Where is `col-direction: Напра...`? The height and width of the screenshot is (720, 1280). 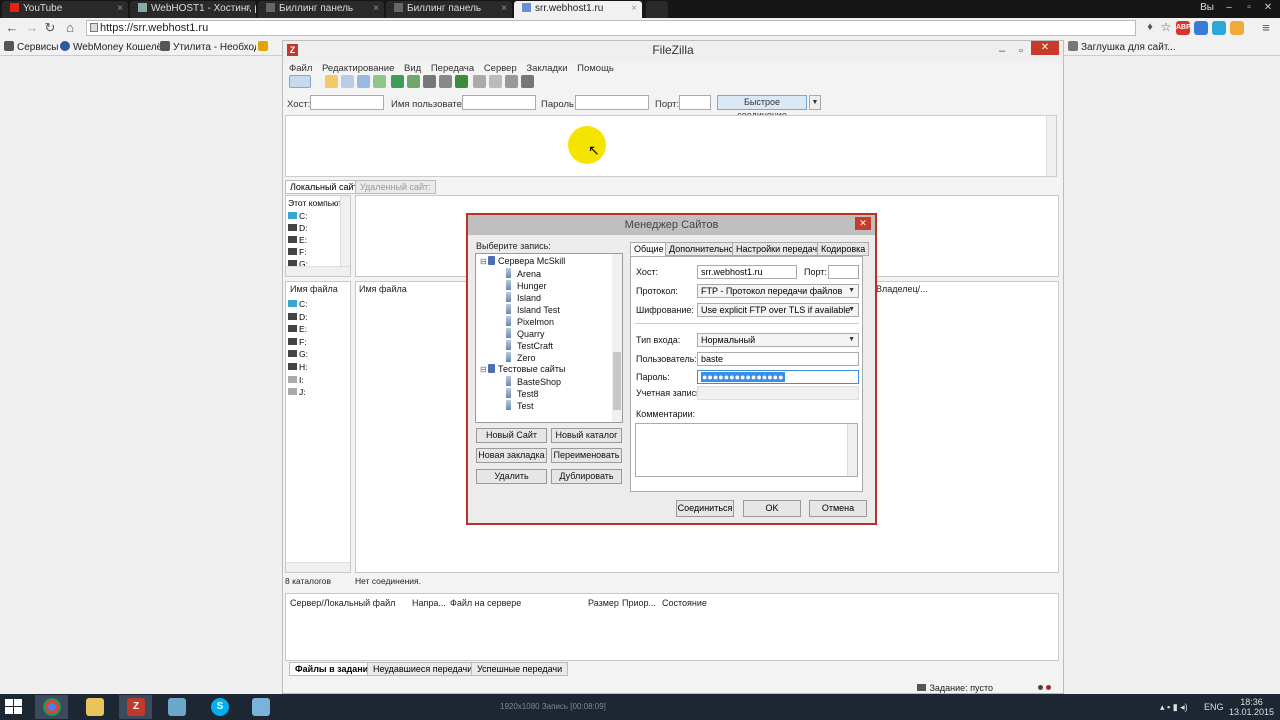 col-direction: Напра... is located at coordinates (429, 603).